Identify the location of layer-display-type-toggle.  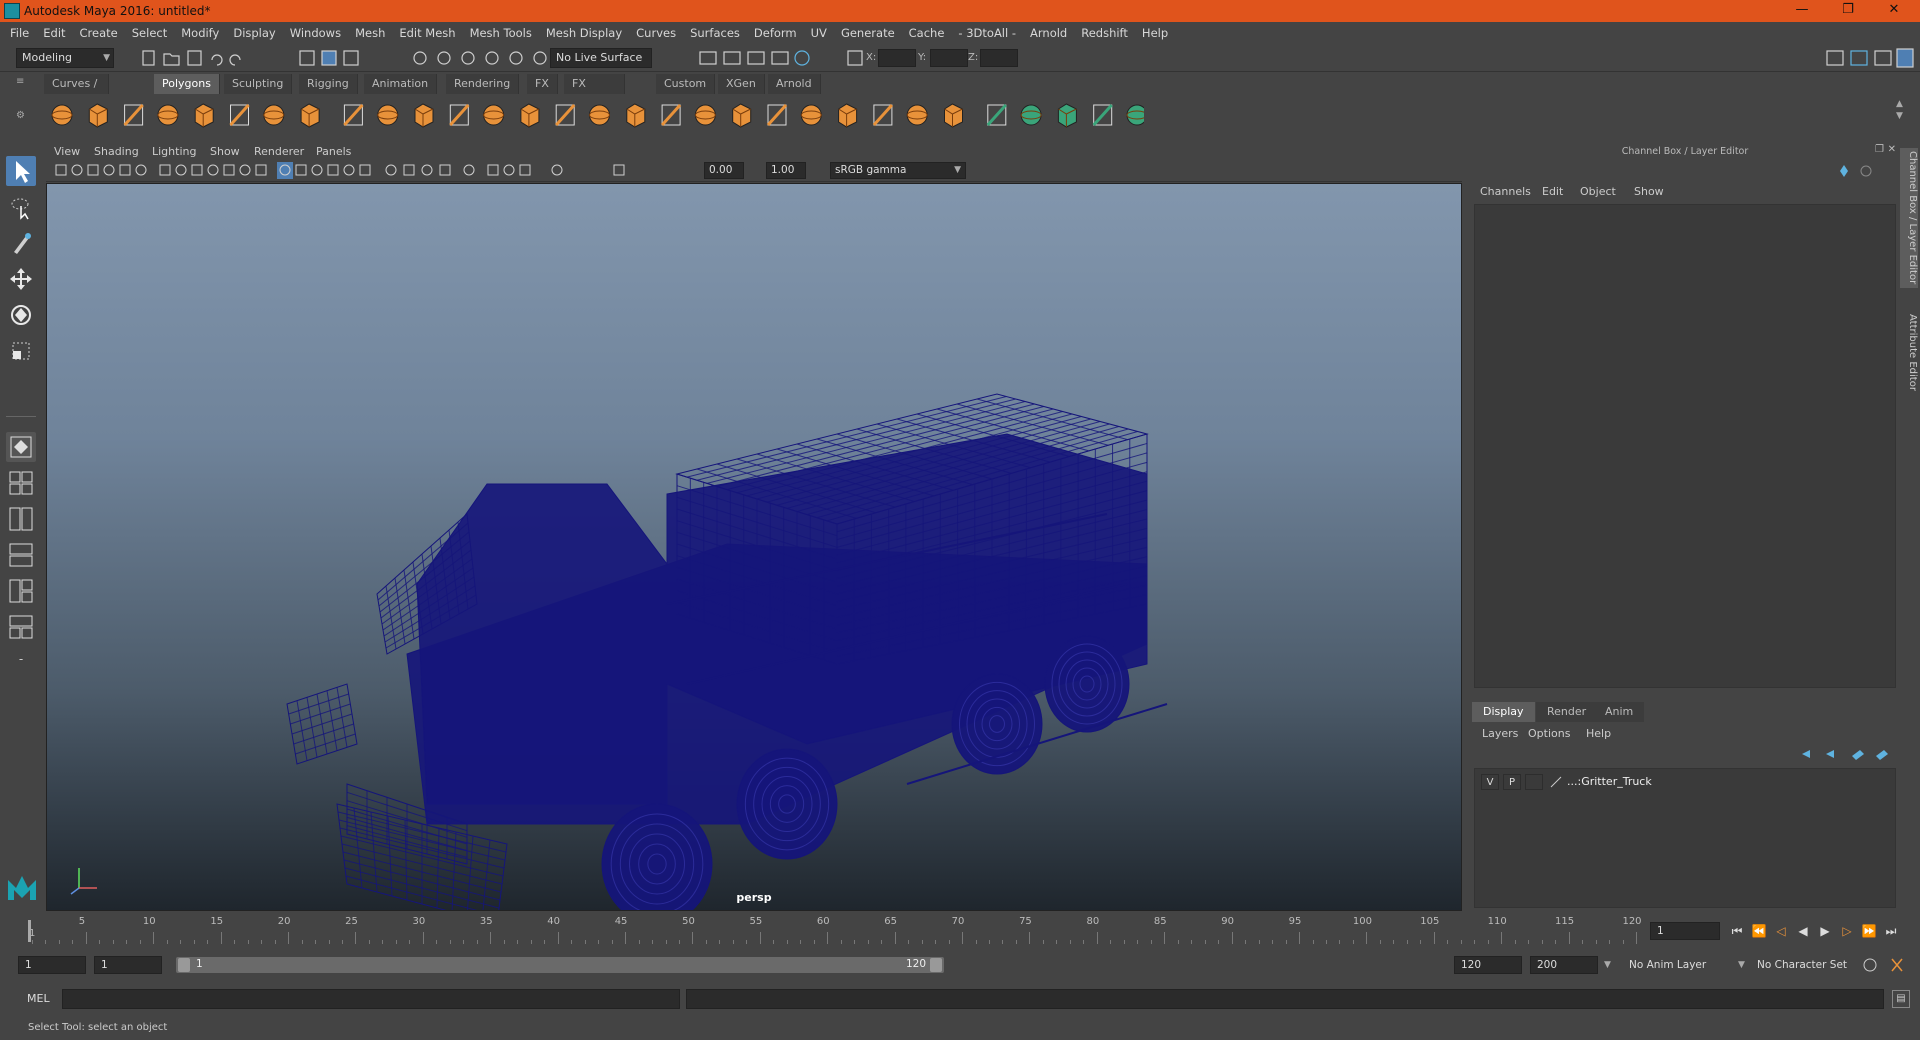
(1534, 782).